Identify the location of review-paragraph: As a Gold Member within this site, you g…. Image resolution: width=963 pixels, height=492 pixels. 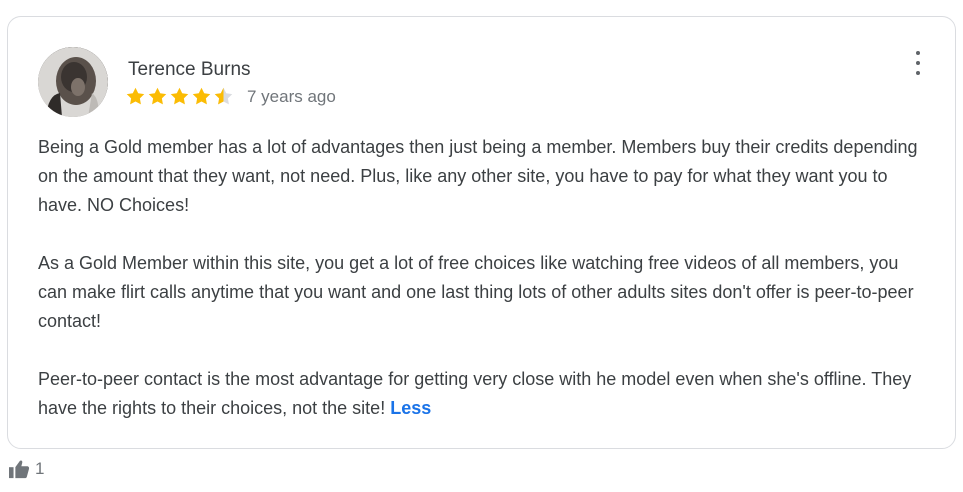
(476, 292).